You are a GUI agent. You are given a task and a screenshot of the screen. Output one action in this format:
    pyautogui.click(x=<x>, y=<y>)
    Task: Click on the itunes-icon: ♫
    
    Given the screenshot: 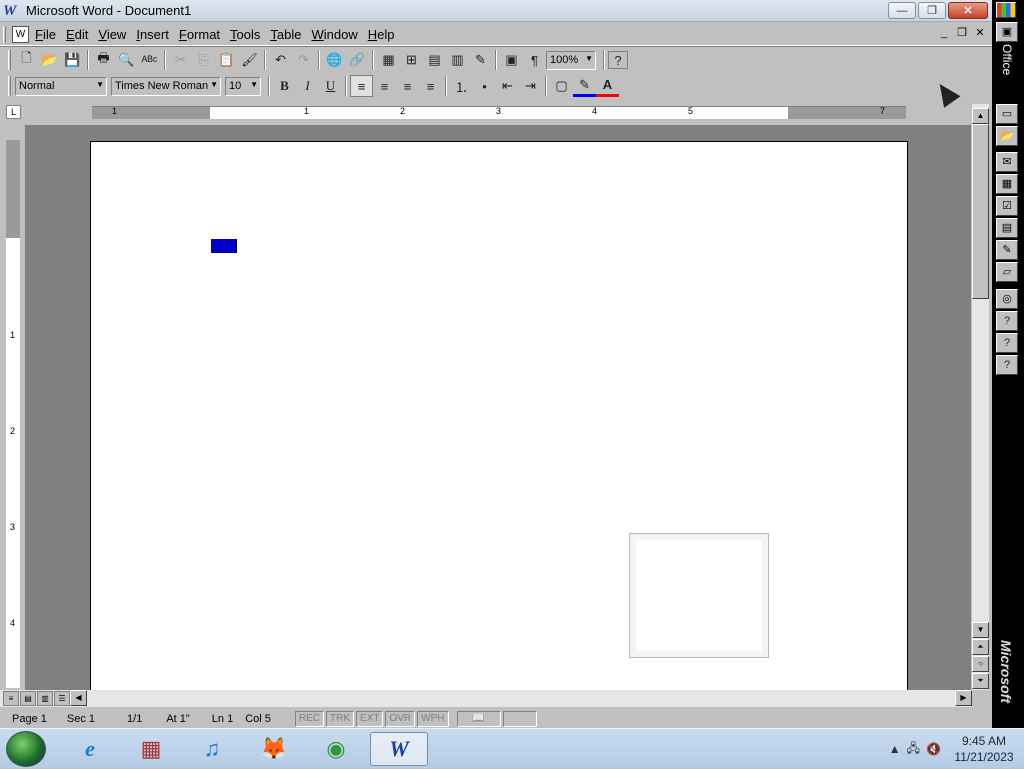 What is the action you would take?
    pyautogui.click(x=212, y=749)
    